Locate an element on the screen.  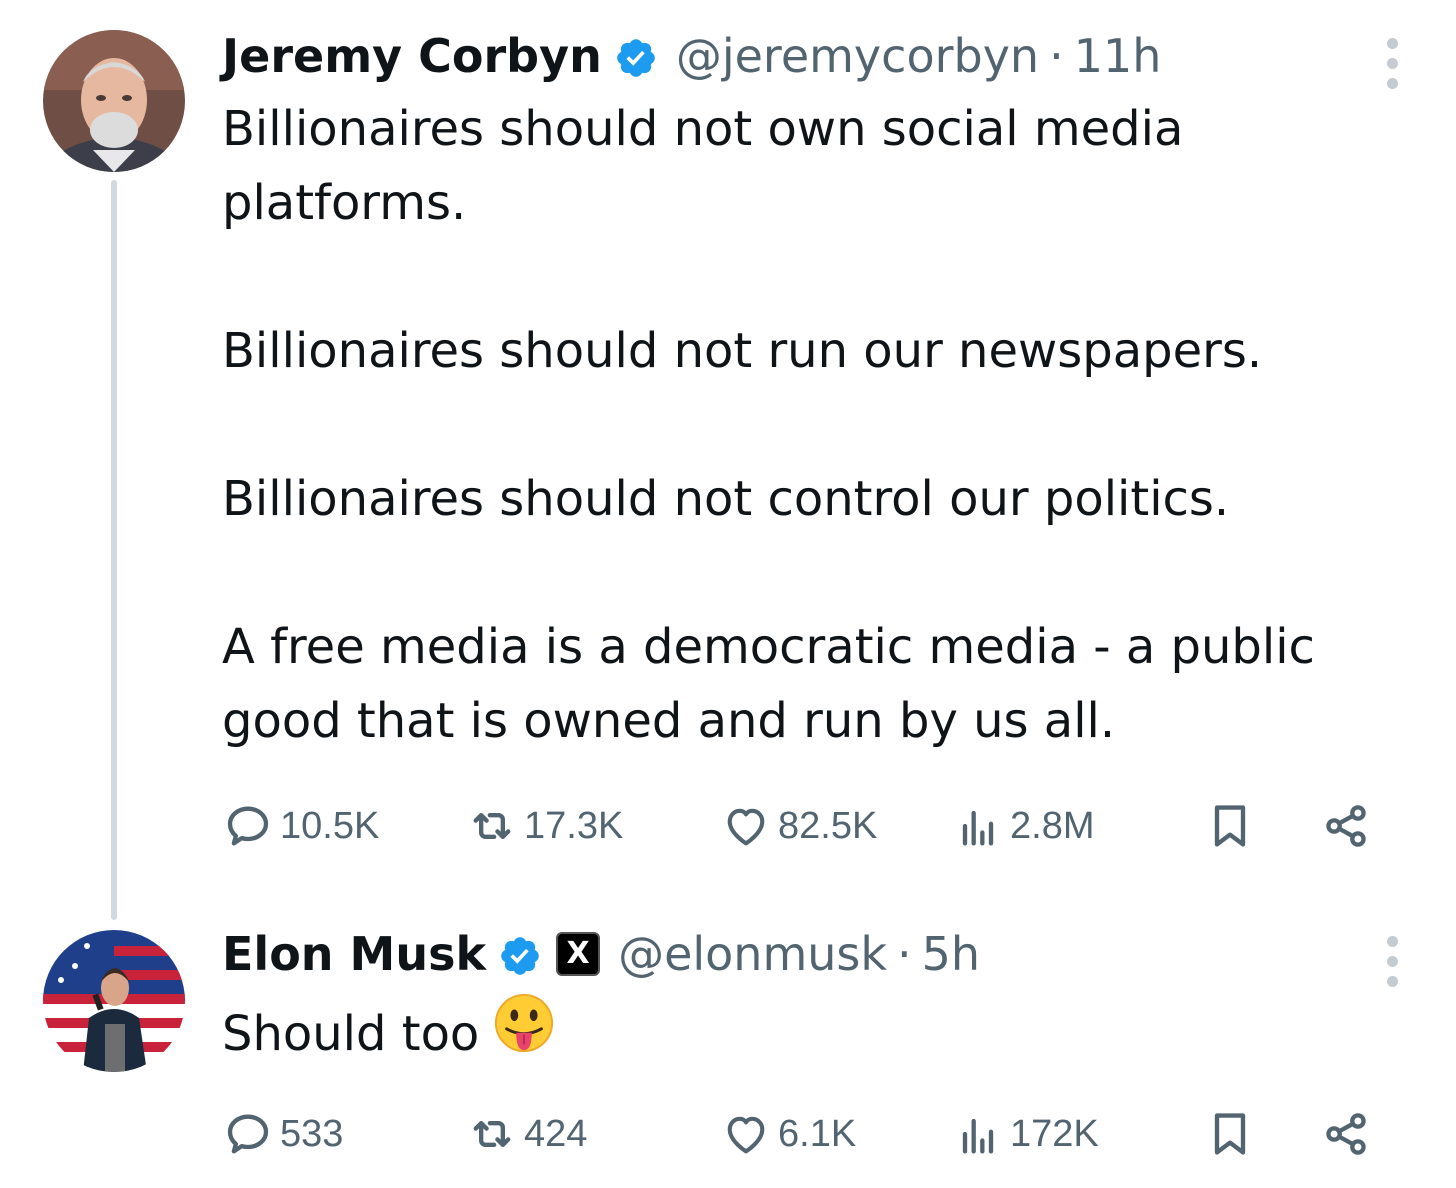
tweet-header: Jeremy Corbyn @jeremycorbyn · 11h is located at coordinates (691, 56).